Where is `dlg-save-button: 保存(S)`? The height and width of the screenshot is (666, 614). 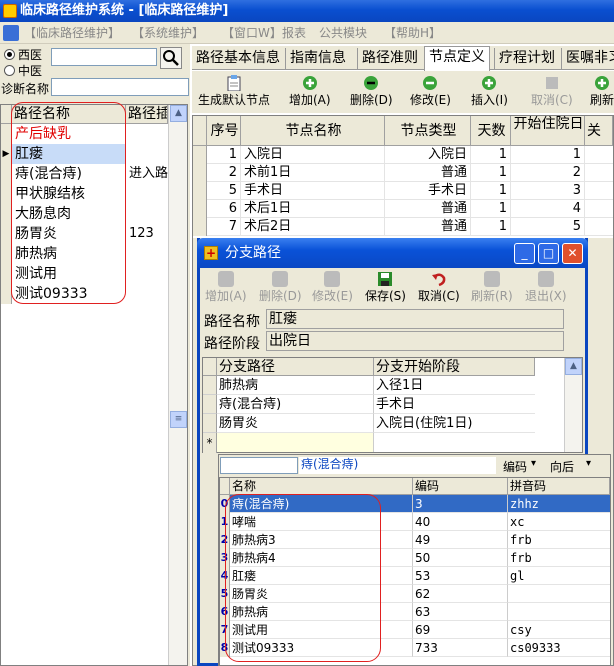
dlg-save-button: 保存(S) is located at coordinates (385, 287).